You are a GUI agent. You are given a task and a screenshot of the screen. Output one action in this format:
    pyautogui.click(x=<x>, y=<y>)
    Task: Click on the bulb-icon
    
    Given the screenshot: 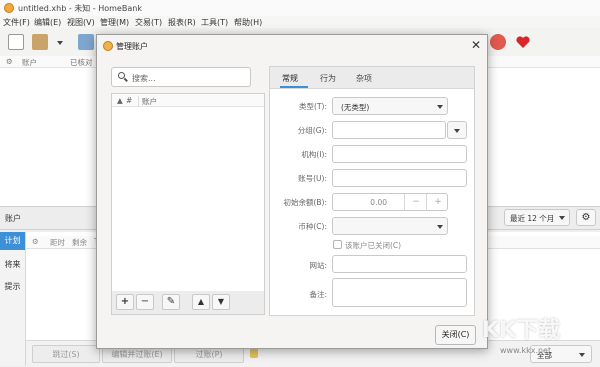 What is the action you would take?
    pyautogui.click(x=254, y=353)
    